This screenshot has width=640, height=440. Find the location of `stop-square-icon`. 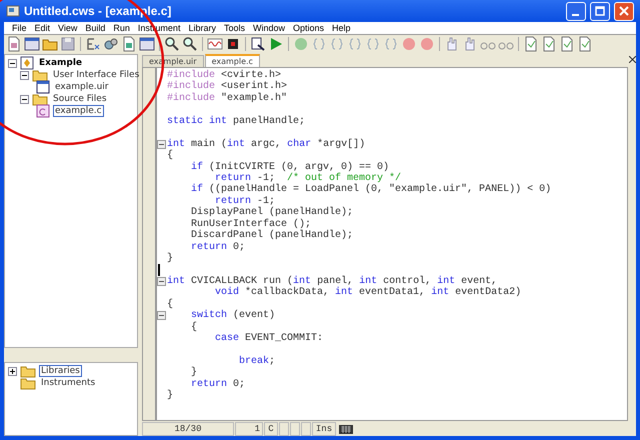

stop-square-icon is located at coordinates (233, 44).